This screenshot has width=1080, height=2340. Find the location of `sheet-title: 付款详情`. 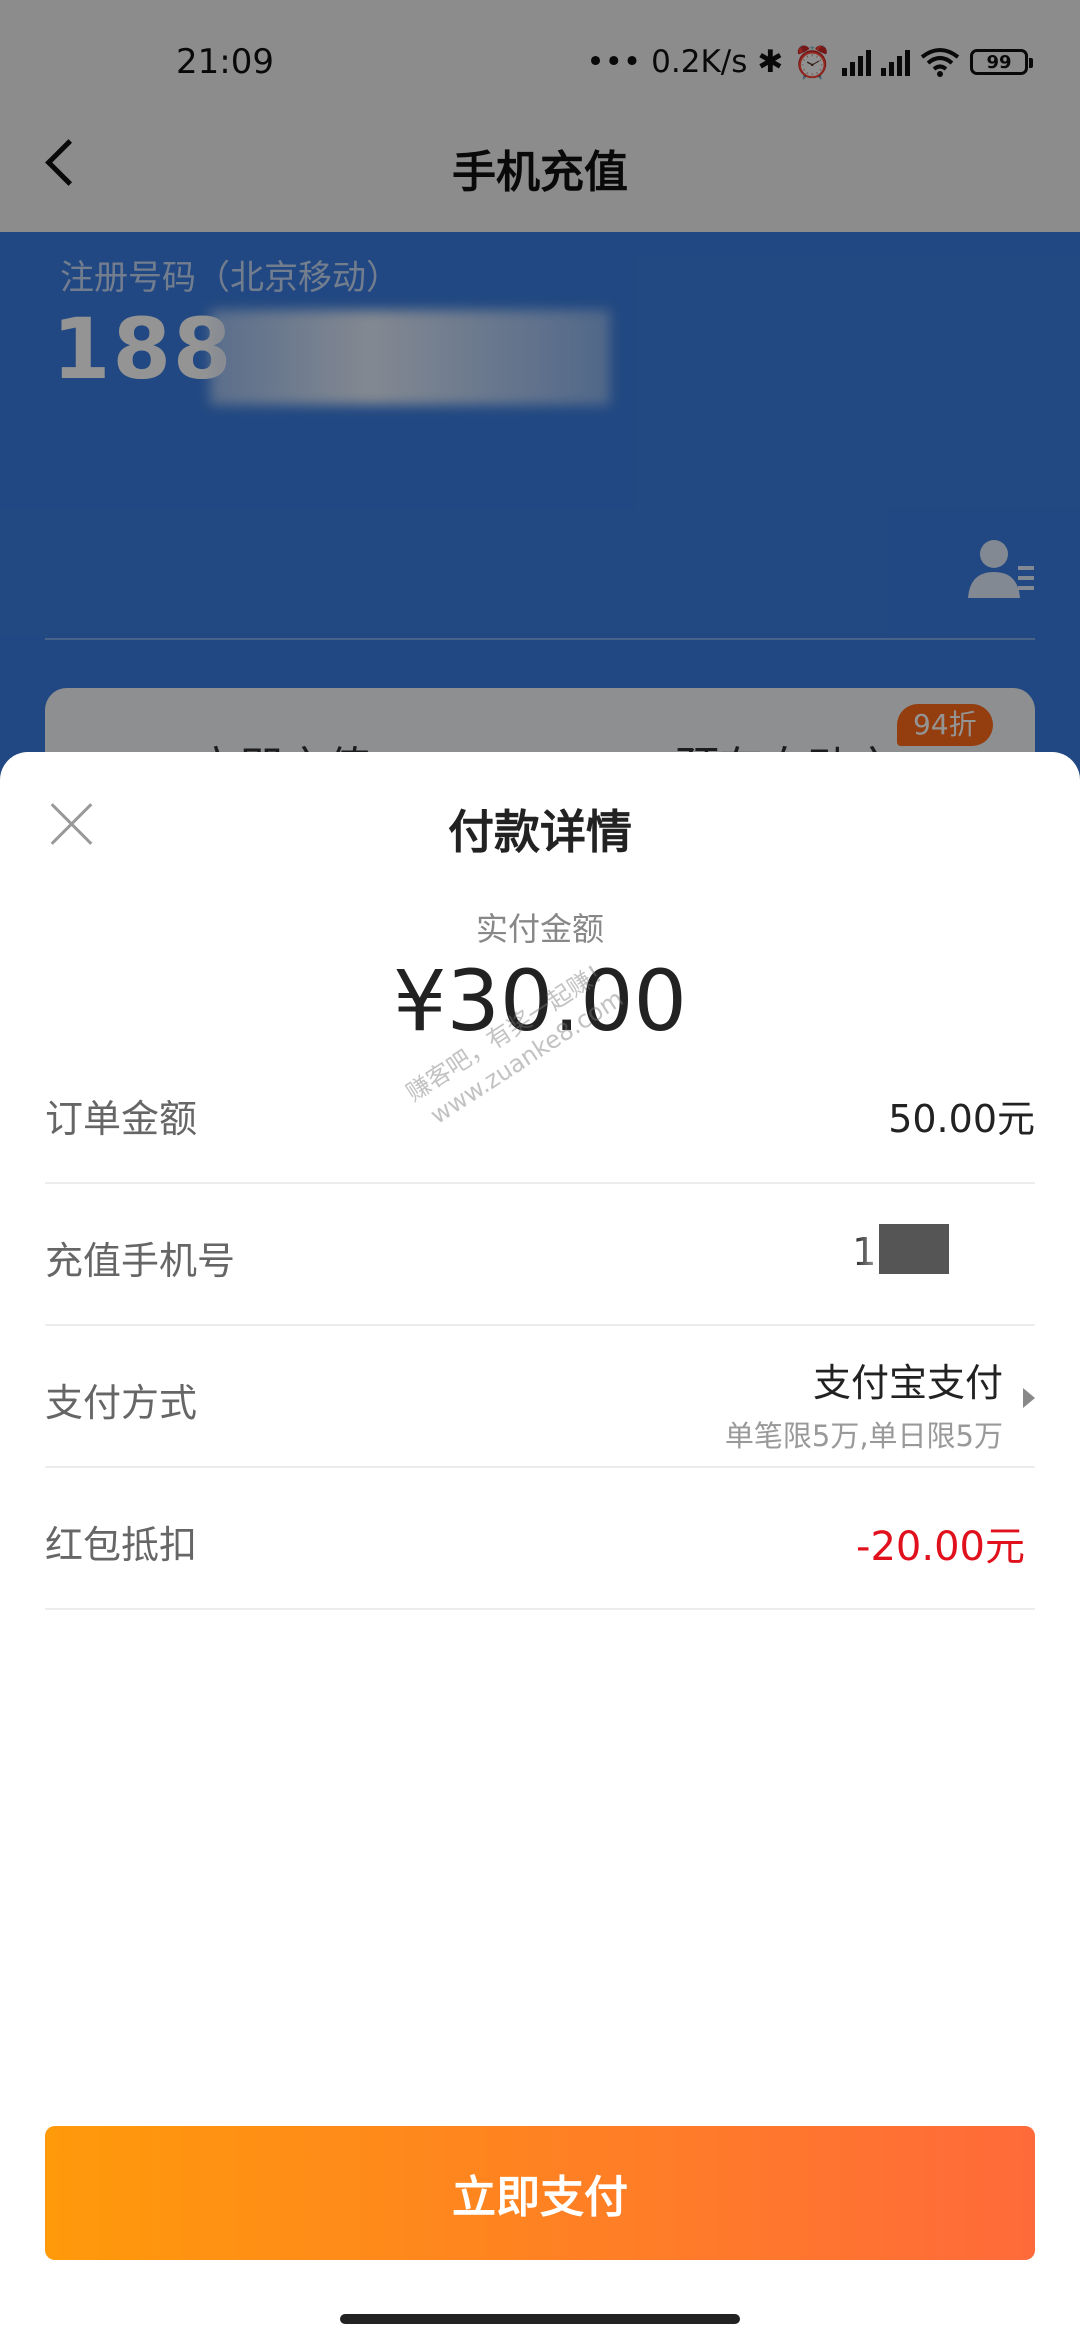

sheet-title: 付款详情 is located at coordinates (540, 832).